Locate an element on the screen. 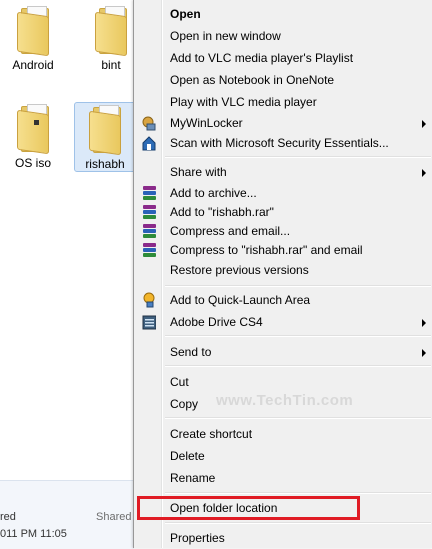 The height and width of the screenshot is (549, 432). menu-item-label: Delete is located at coordinates (187, 456).